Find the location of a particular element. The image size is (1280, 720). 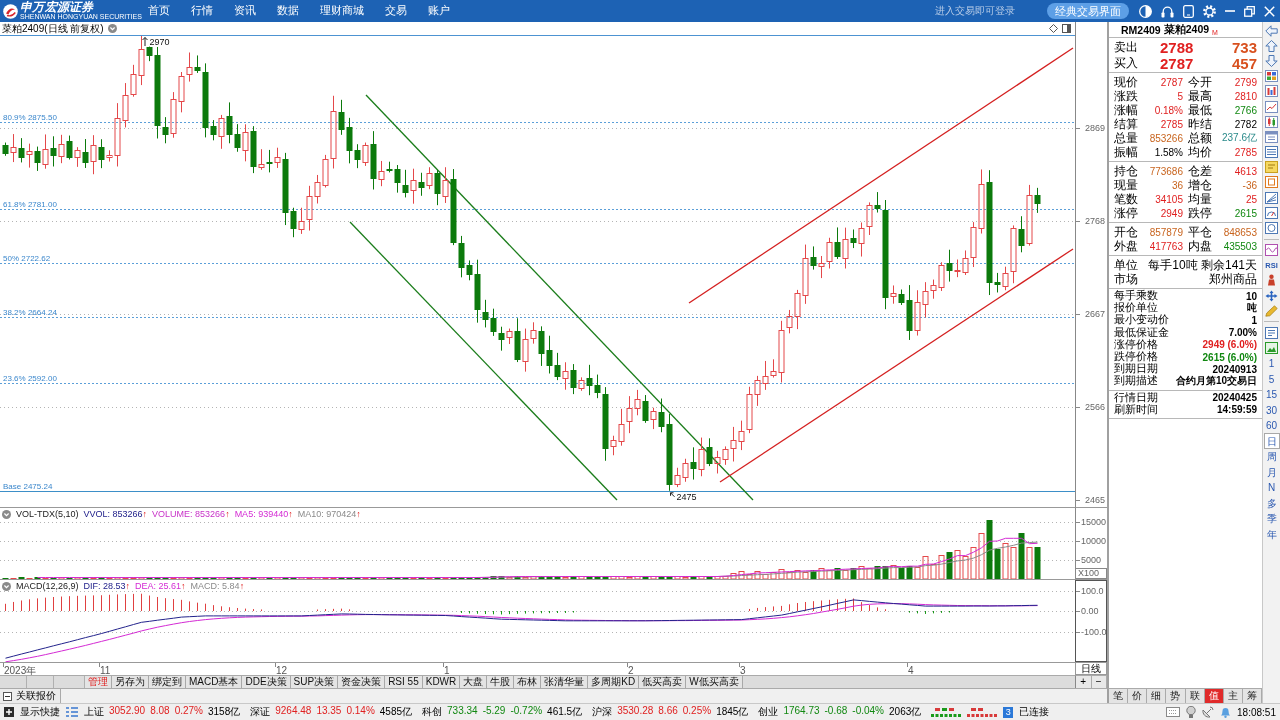

square-tile-icon is located at coordinates (1271, 182).